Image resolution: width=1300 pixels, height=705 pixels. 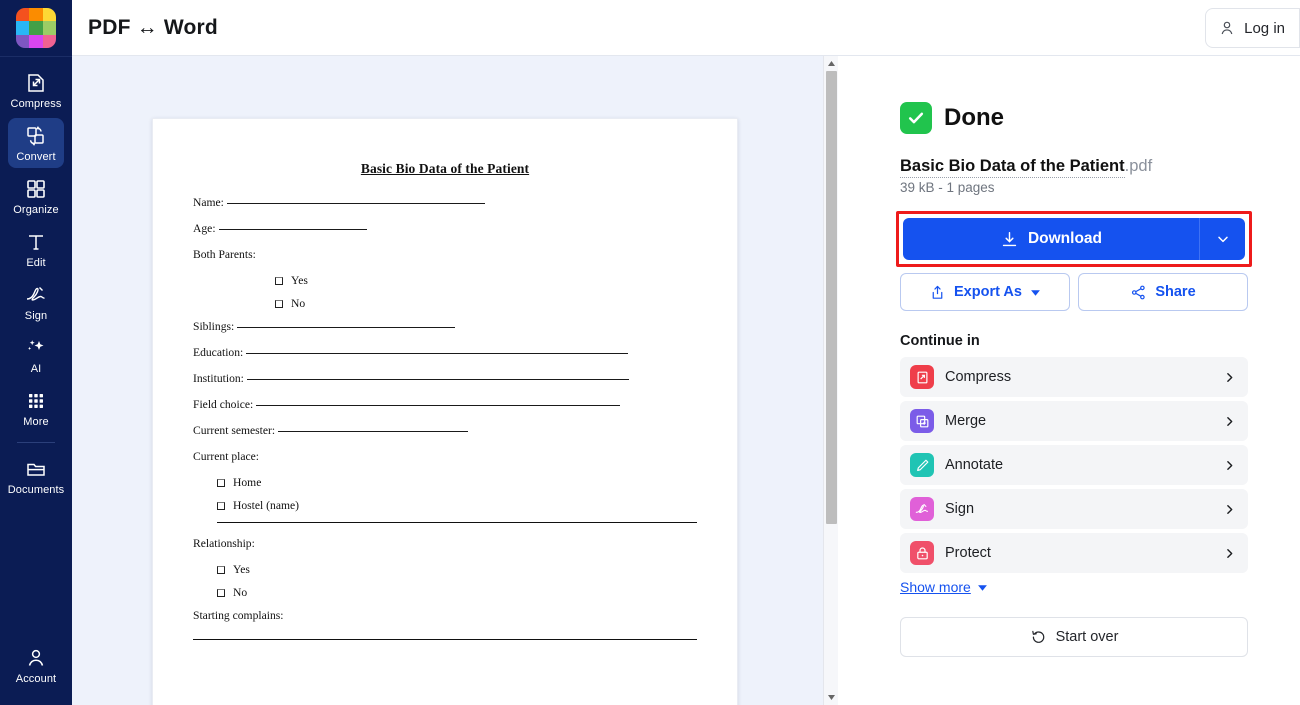 I want to click on doc-field-institution: Institution:, so click(x=445, y=378).